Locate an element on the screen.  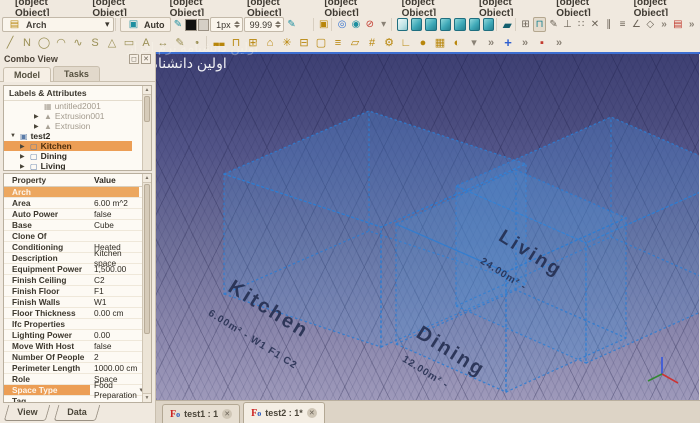
arch-cut-icon: ◐ is located at coordinates (457, 43).